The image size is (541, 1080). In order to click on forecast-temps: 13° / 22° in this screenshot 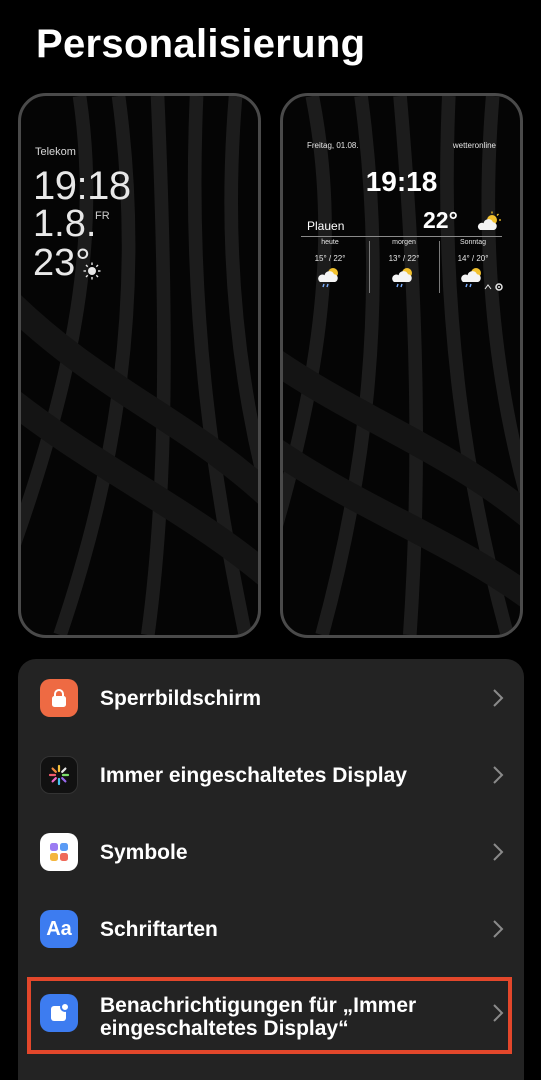, I will do `click(404, 258)`.